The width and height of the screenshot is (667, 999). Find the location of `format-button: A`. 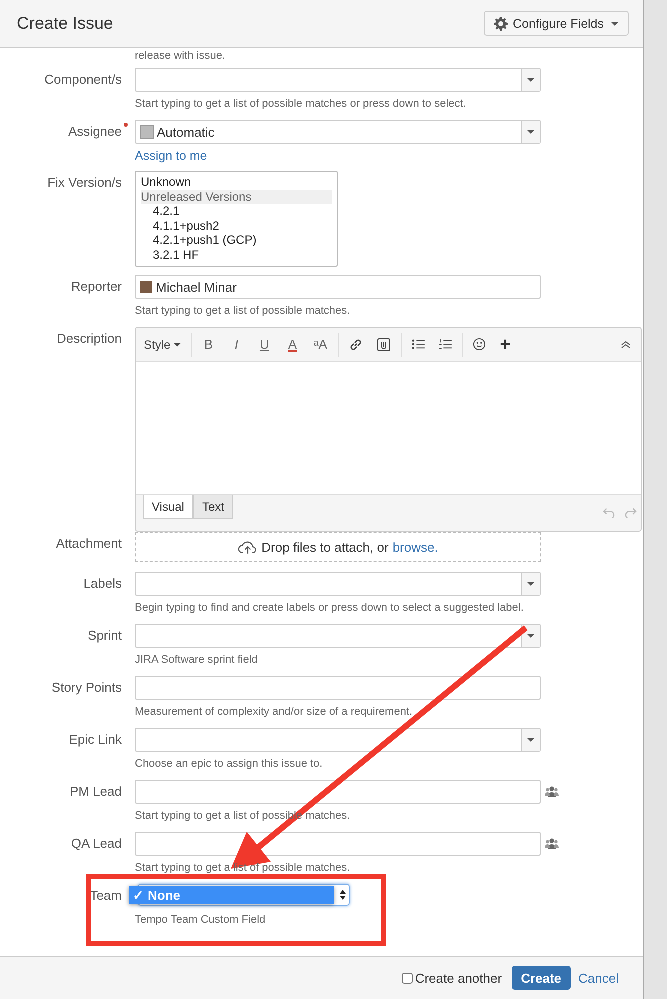

format-button: A is located at coordinates (293, 344).